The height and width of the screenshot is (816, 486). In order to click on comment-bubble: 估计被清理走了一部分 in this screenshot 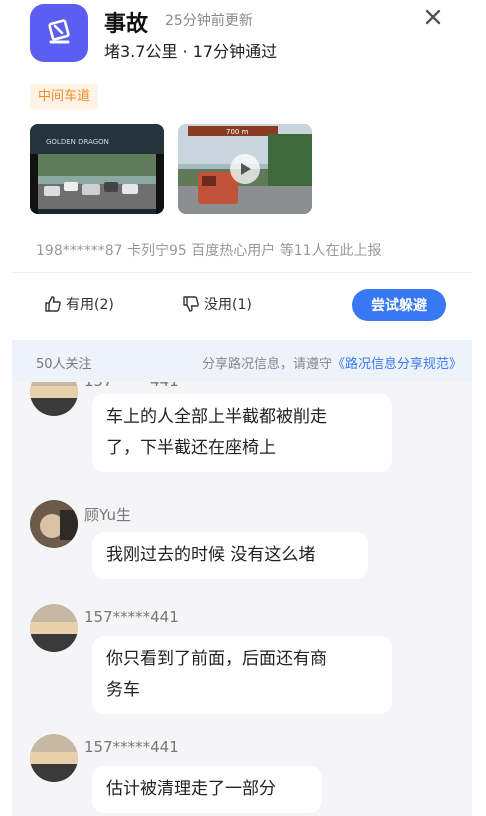, I will do `click(207, 789)`.